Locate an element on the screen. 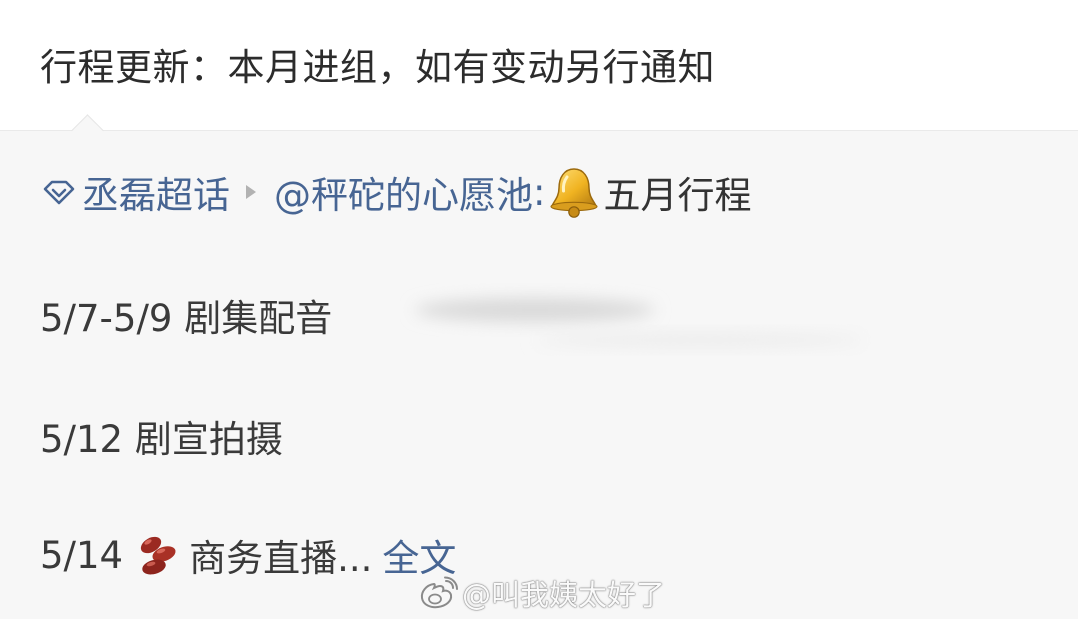  quoted-topic-row: 丞磊超话 @秤砣的心愿池 : 五月行程 is located at coordinates (396, 192).